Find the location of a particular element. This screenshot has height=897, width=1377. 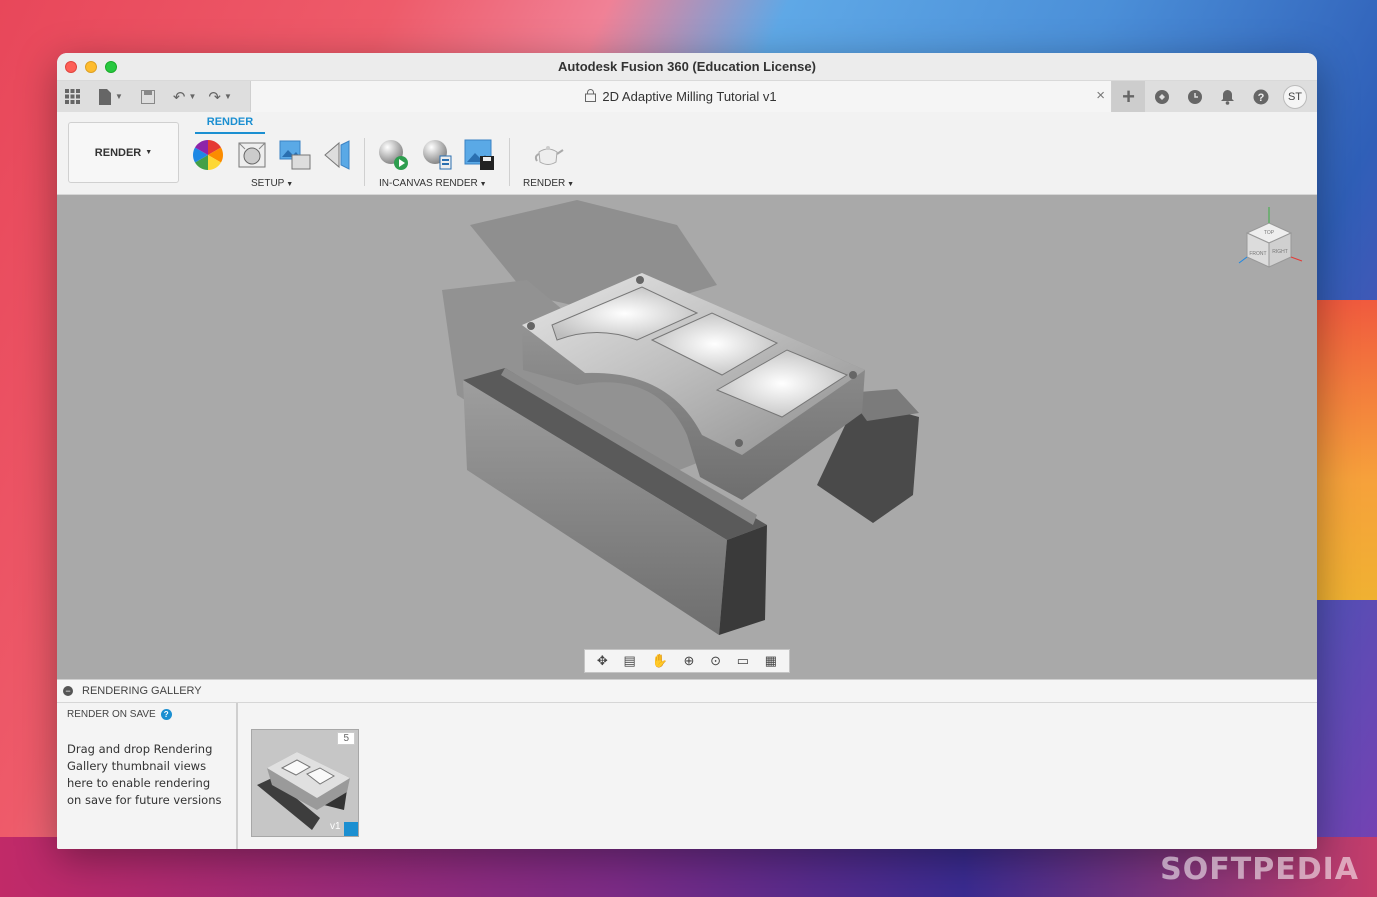

close-window-button is located at coordinates (71, 67).